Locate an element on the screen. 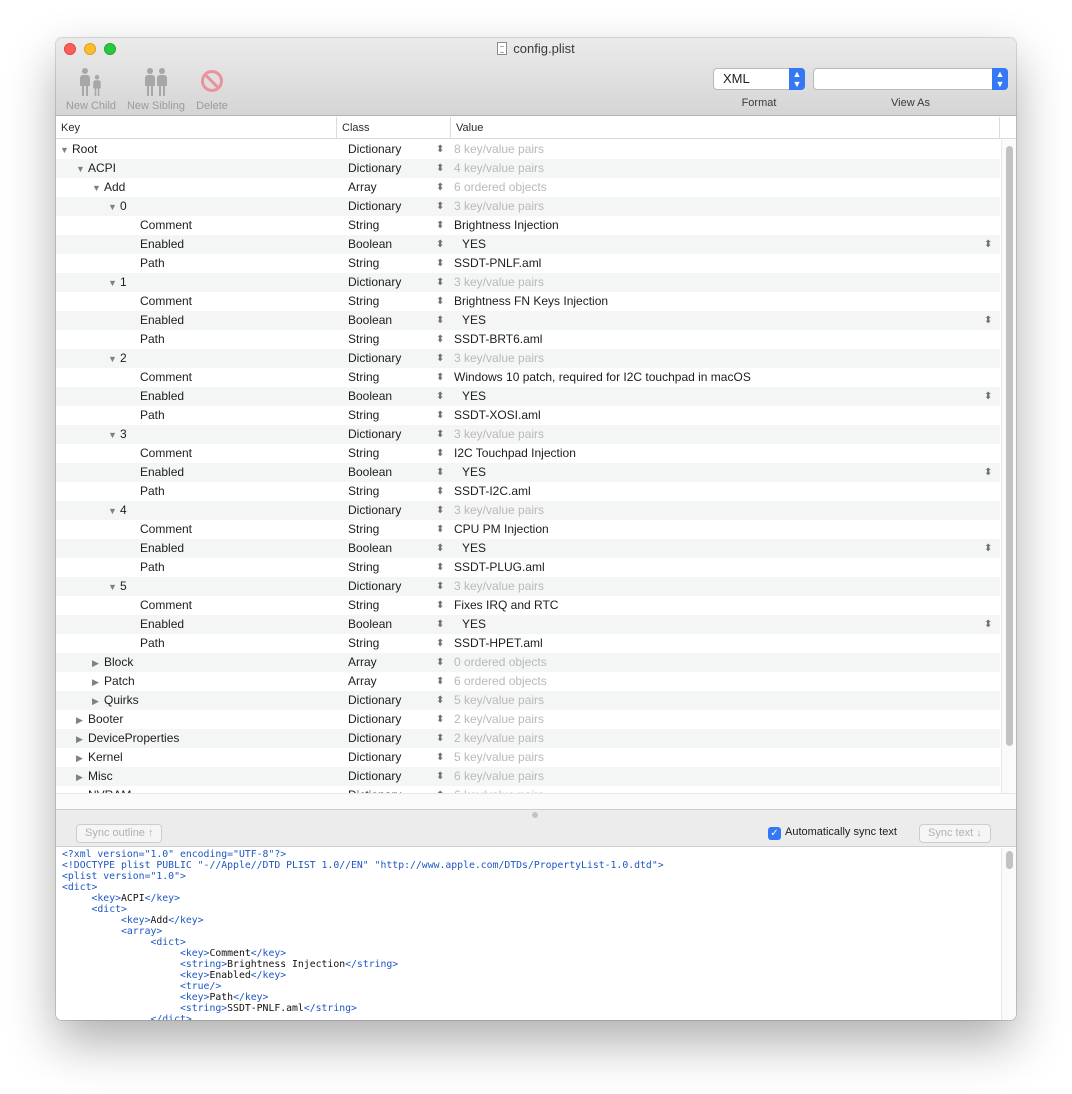 The image size is (1072, 1094). outline-row: Comment String ⬍ CPU PM Injection is located at coordinates (528, 529).